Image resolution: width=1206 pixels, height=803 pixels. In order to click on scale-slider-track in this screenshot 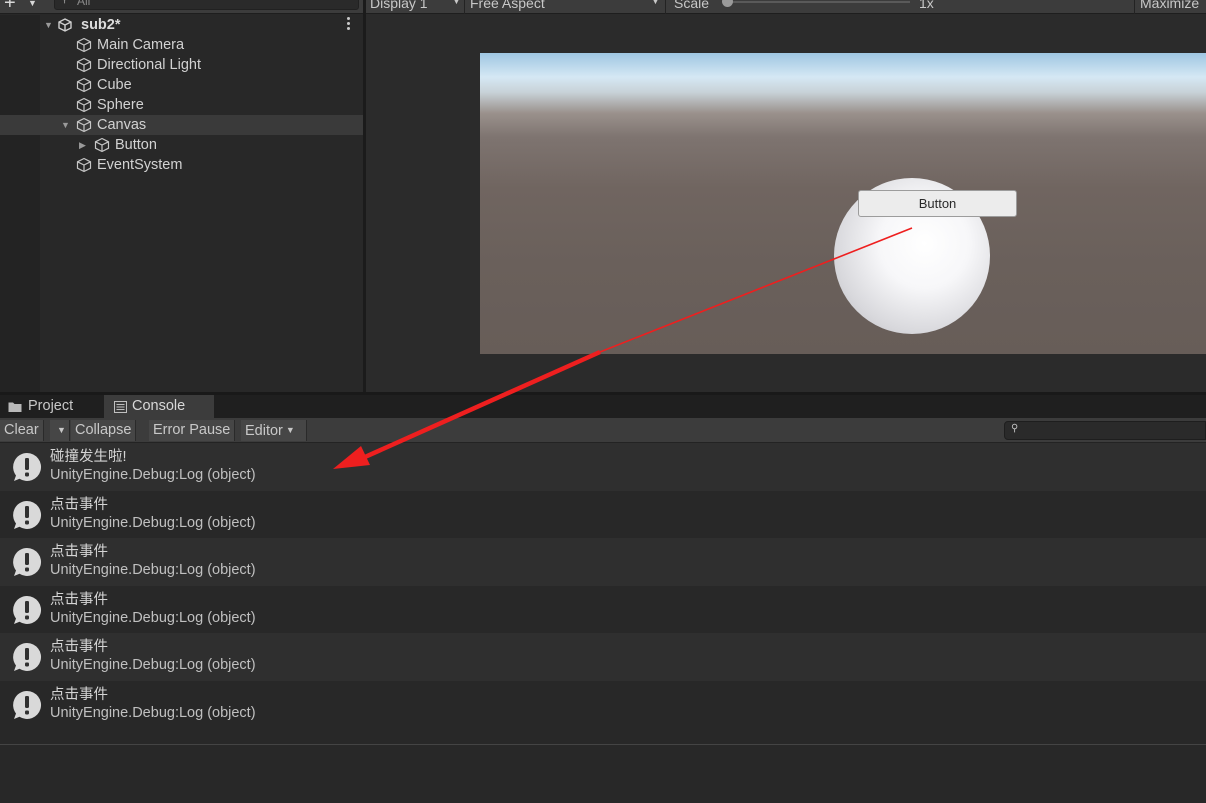, I will do `click(818, 2)`.